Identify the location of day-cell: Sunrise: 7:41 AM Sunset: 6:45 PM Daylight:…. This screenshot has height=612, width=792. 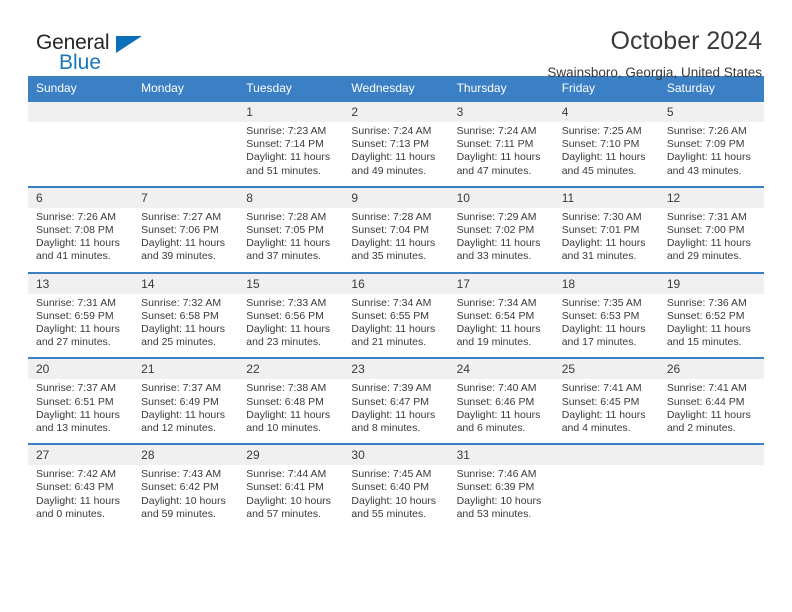
(606, 411).